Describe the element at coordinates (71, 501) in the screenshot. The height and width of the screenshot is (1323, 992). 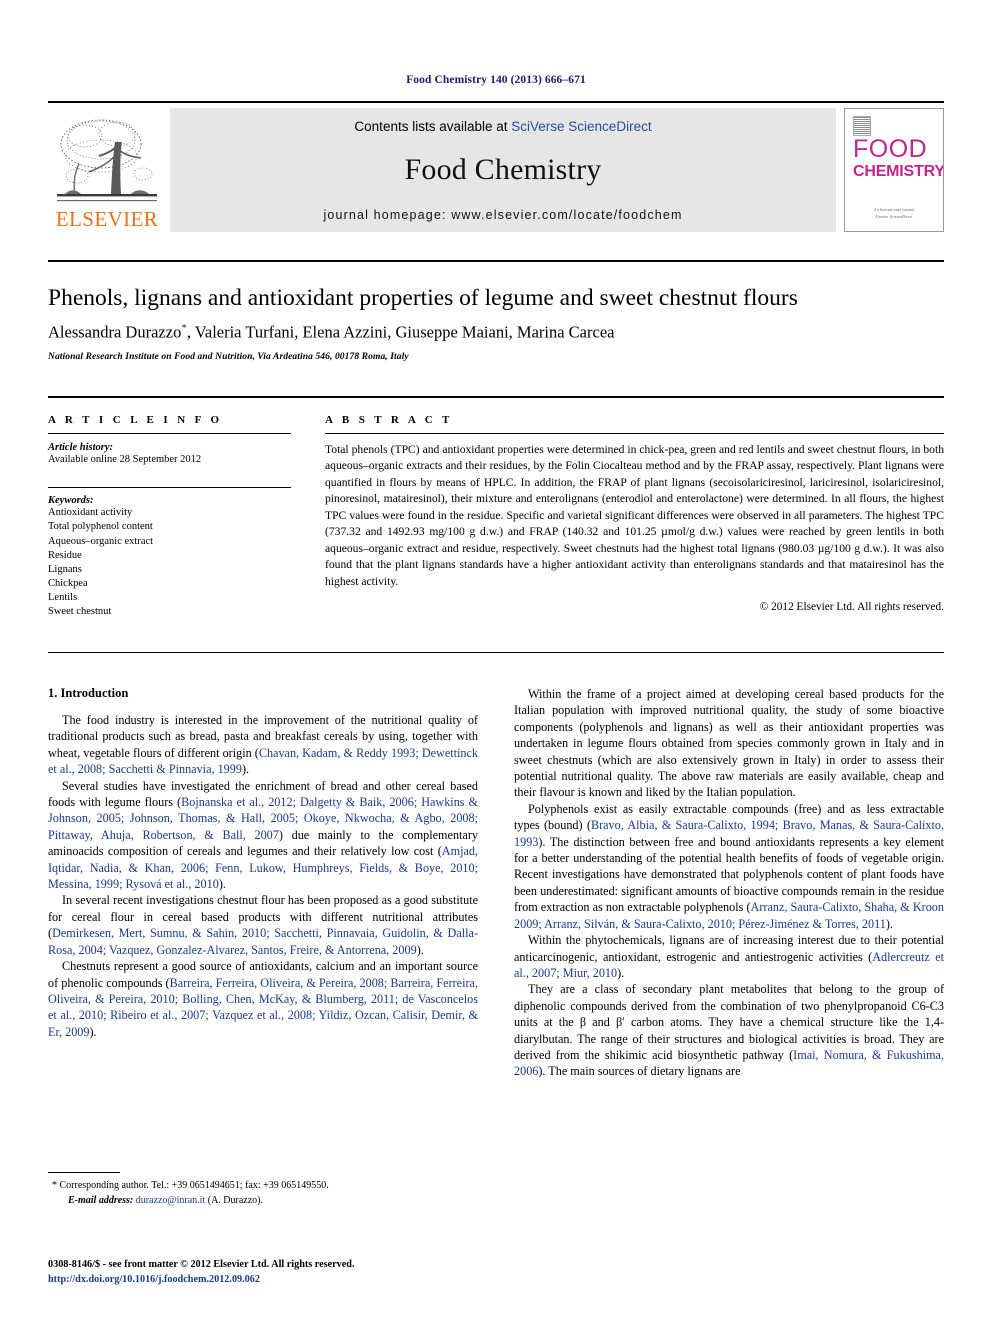
I see `keywords-label: Keywords:` at that location.